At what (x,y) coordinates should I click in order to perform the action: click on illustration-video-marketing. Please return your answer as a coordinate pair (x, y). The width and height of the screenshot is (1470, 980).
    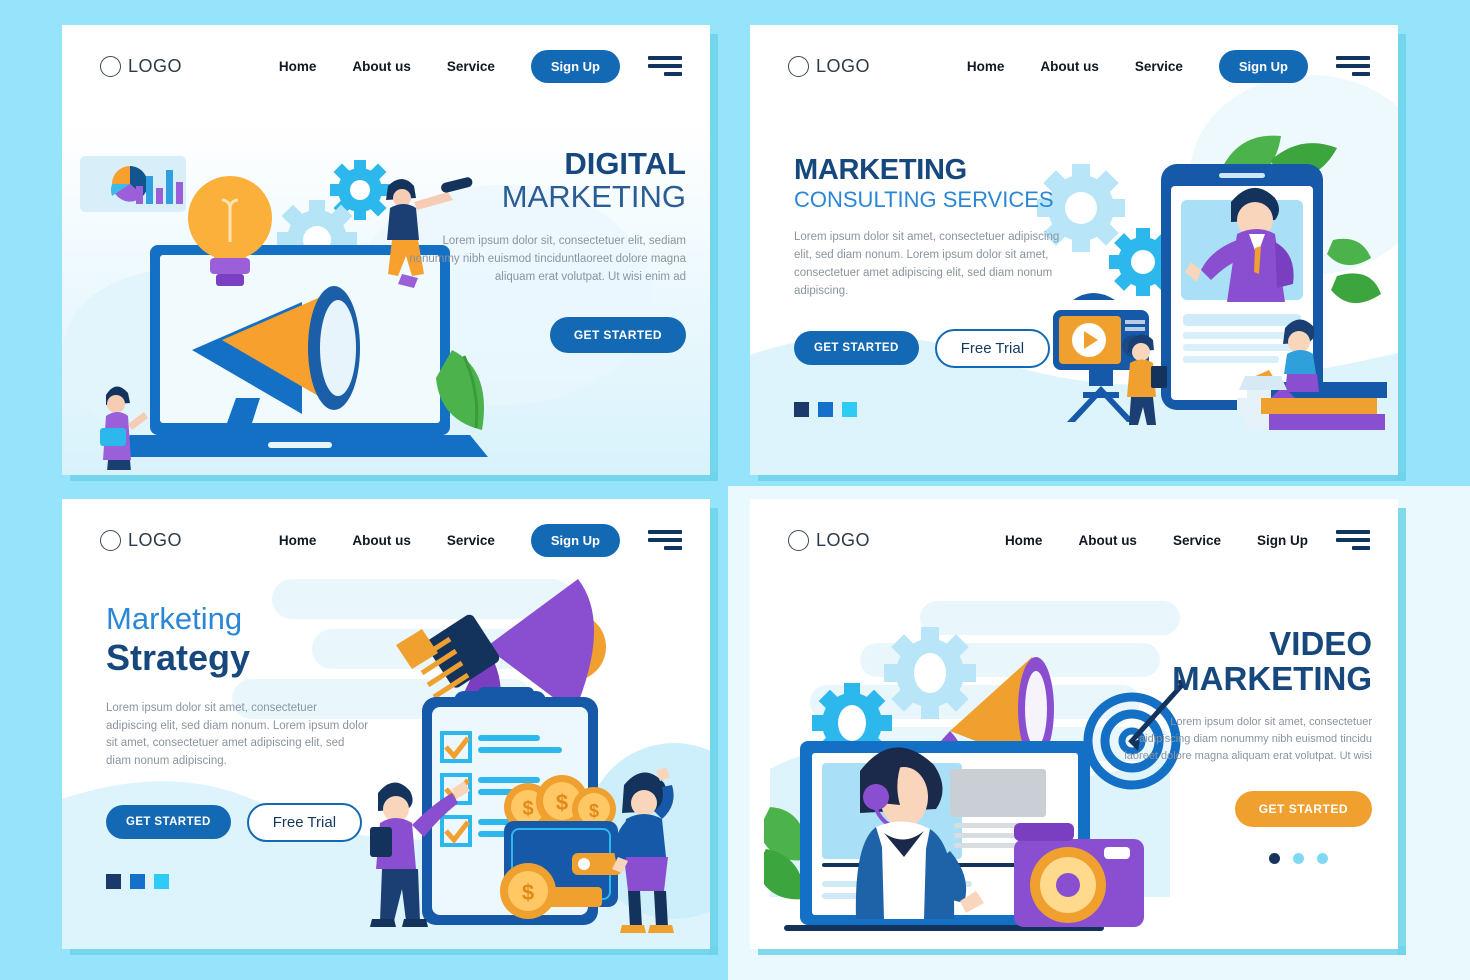
    Looking at the image, I should click on (974, 779).